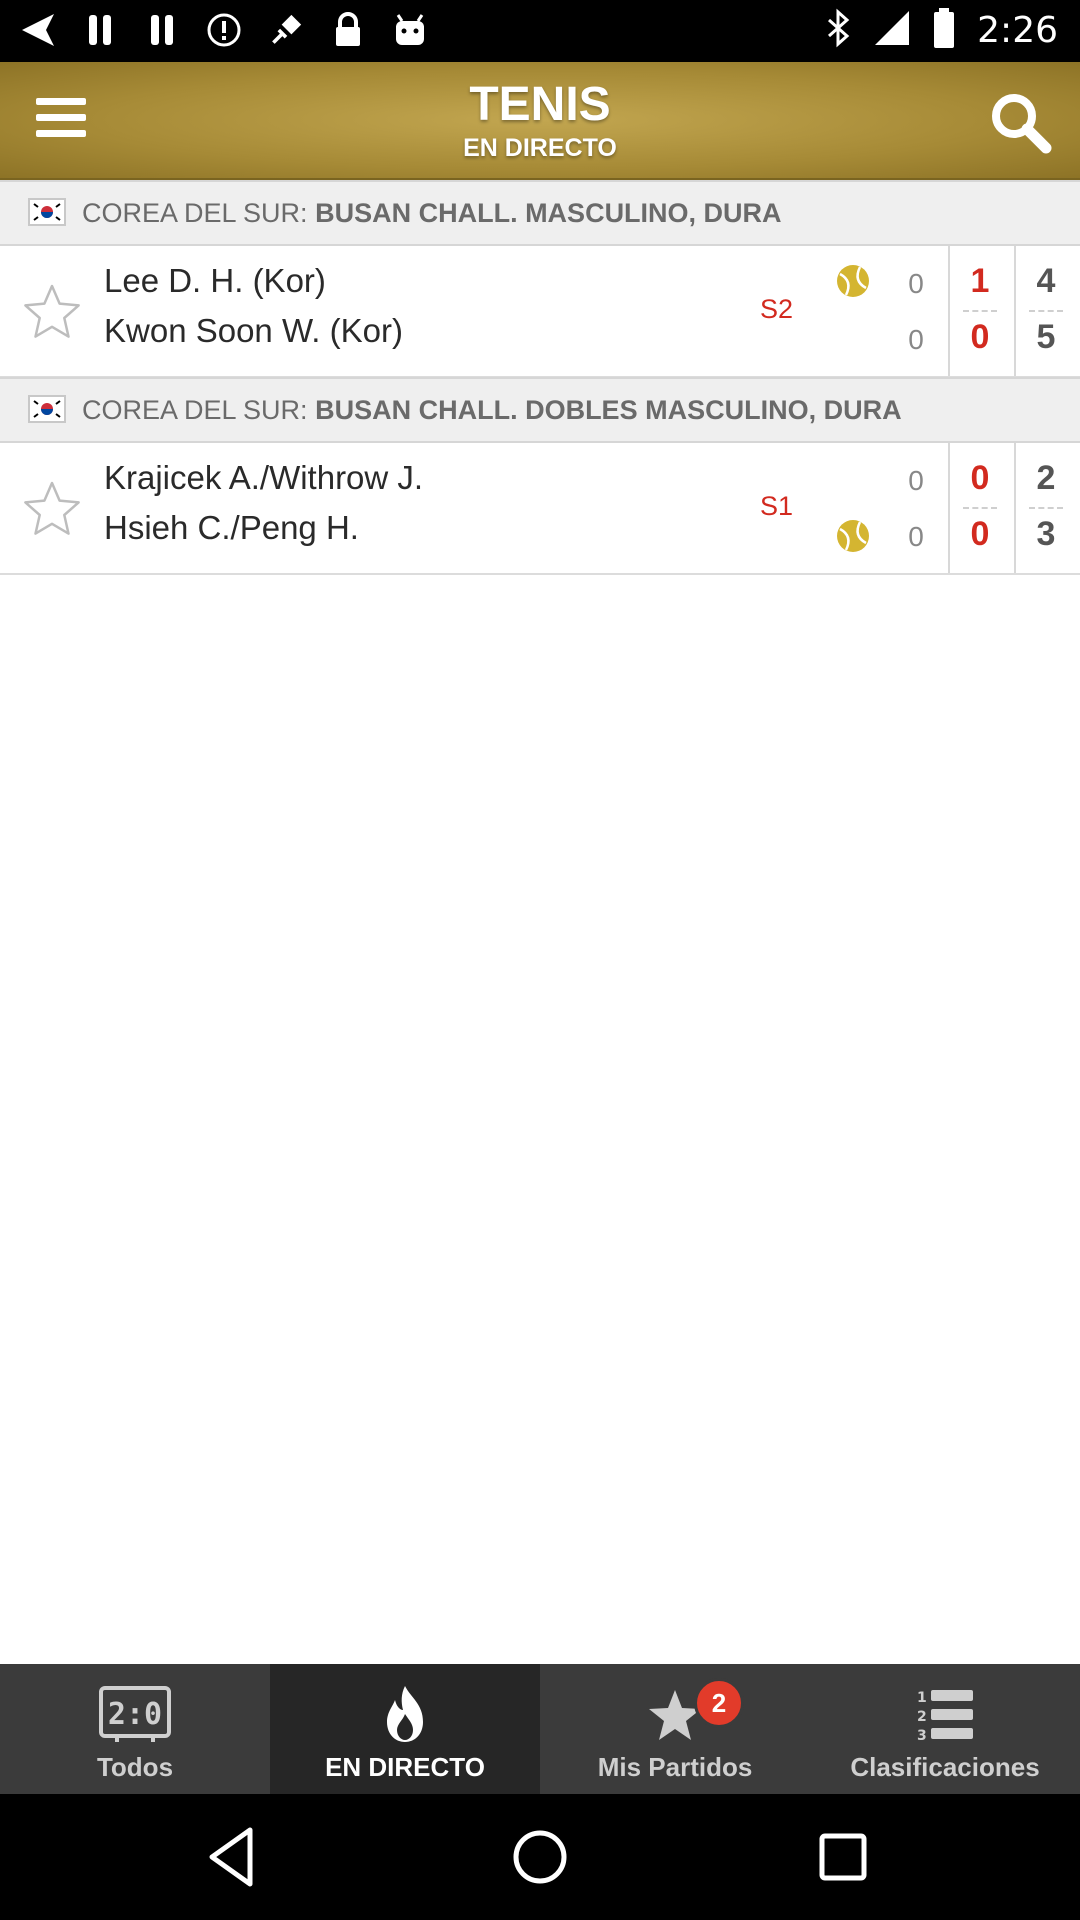 The image size is (1080, 1920). Describe the element at coordinates (777, 309) in the screenshot. I see `current-set-label: S2` at that location.